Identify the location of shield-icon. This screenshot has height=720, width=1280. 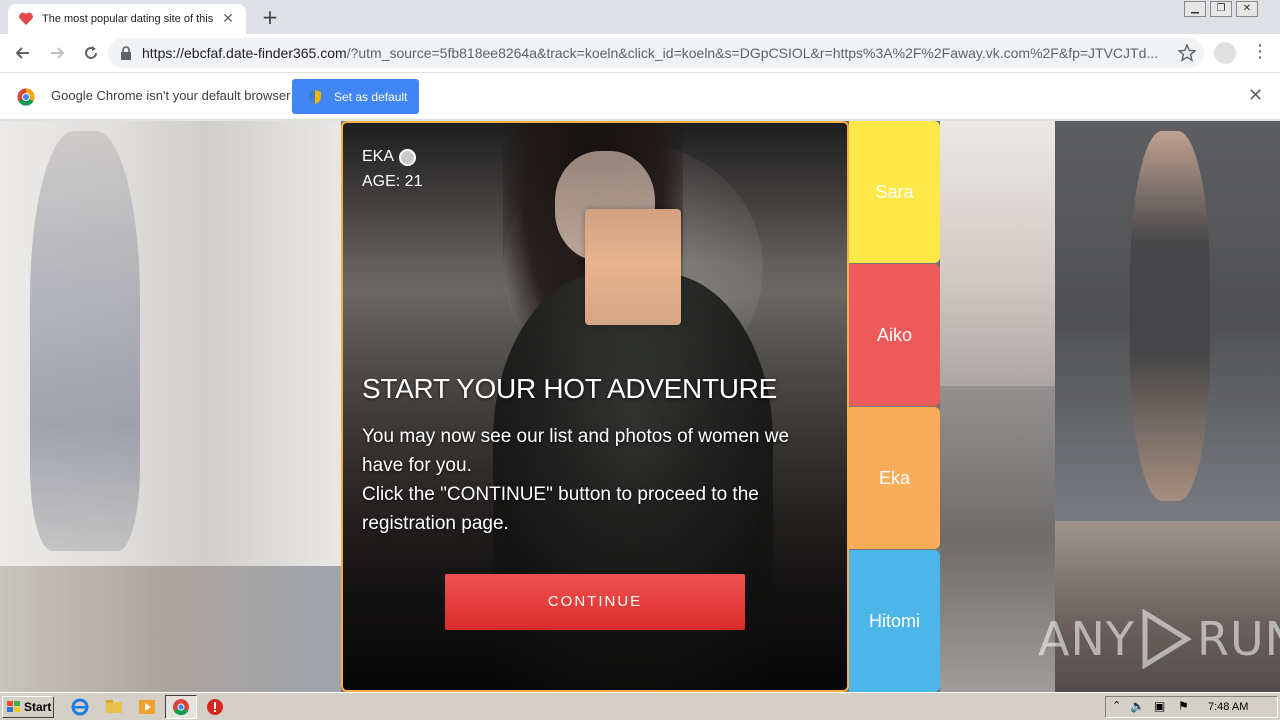
(315, 96).